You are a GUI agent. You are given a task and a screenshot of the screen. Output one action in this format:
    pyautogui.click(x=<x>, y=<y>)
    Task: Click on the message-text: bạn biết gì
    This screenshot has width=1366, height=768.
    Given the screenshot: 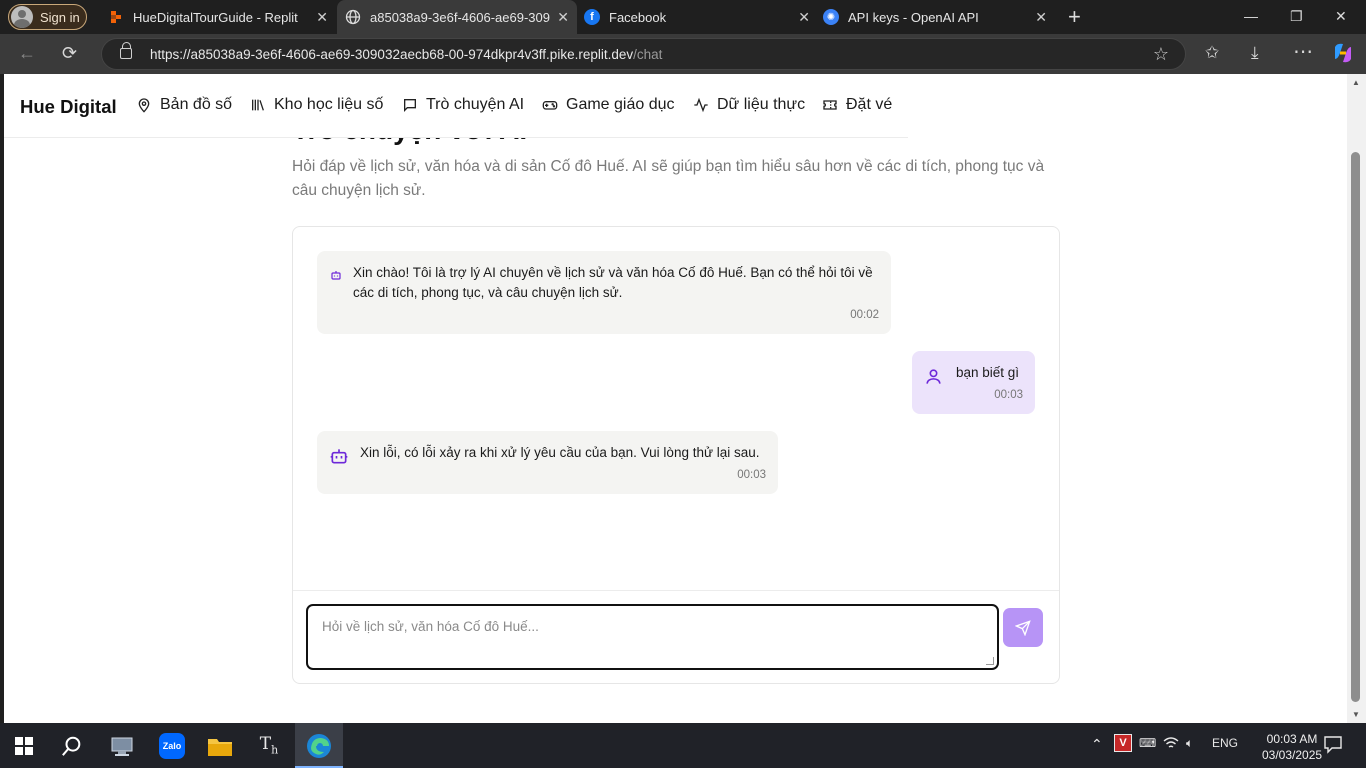 What is the action you would take?
    pyautogui.click(x=988, y=372)
    